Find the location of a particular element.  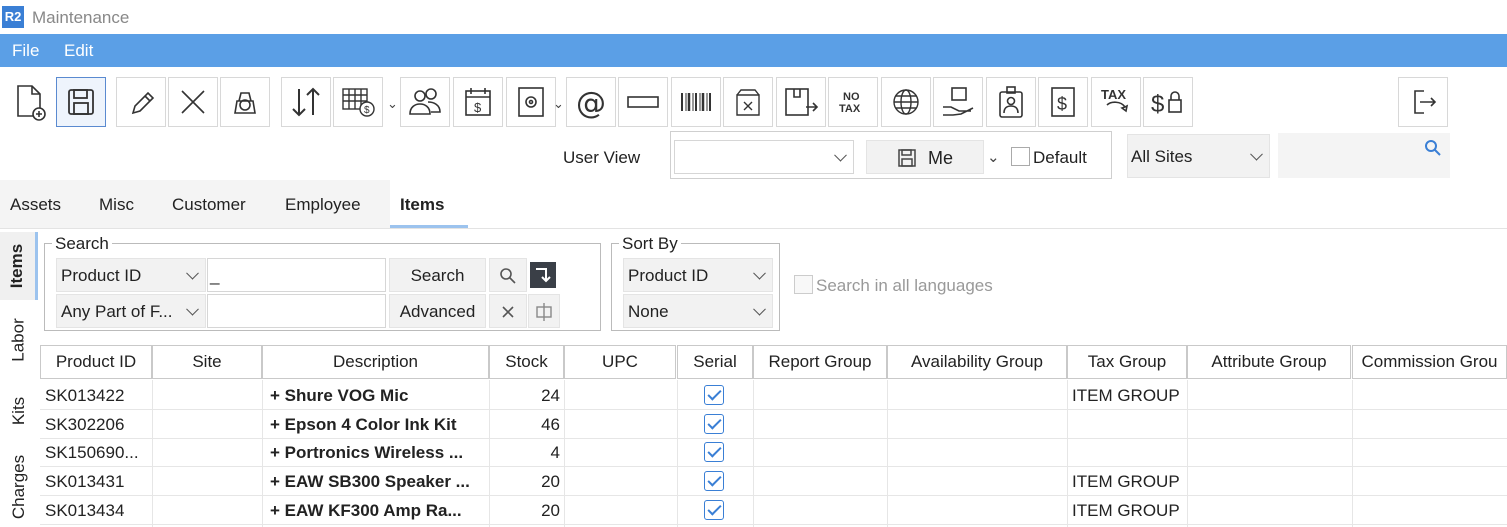

calendar-price-button: $ is located at coordinates (478, 102).